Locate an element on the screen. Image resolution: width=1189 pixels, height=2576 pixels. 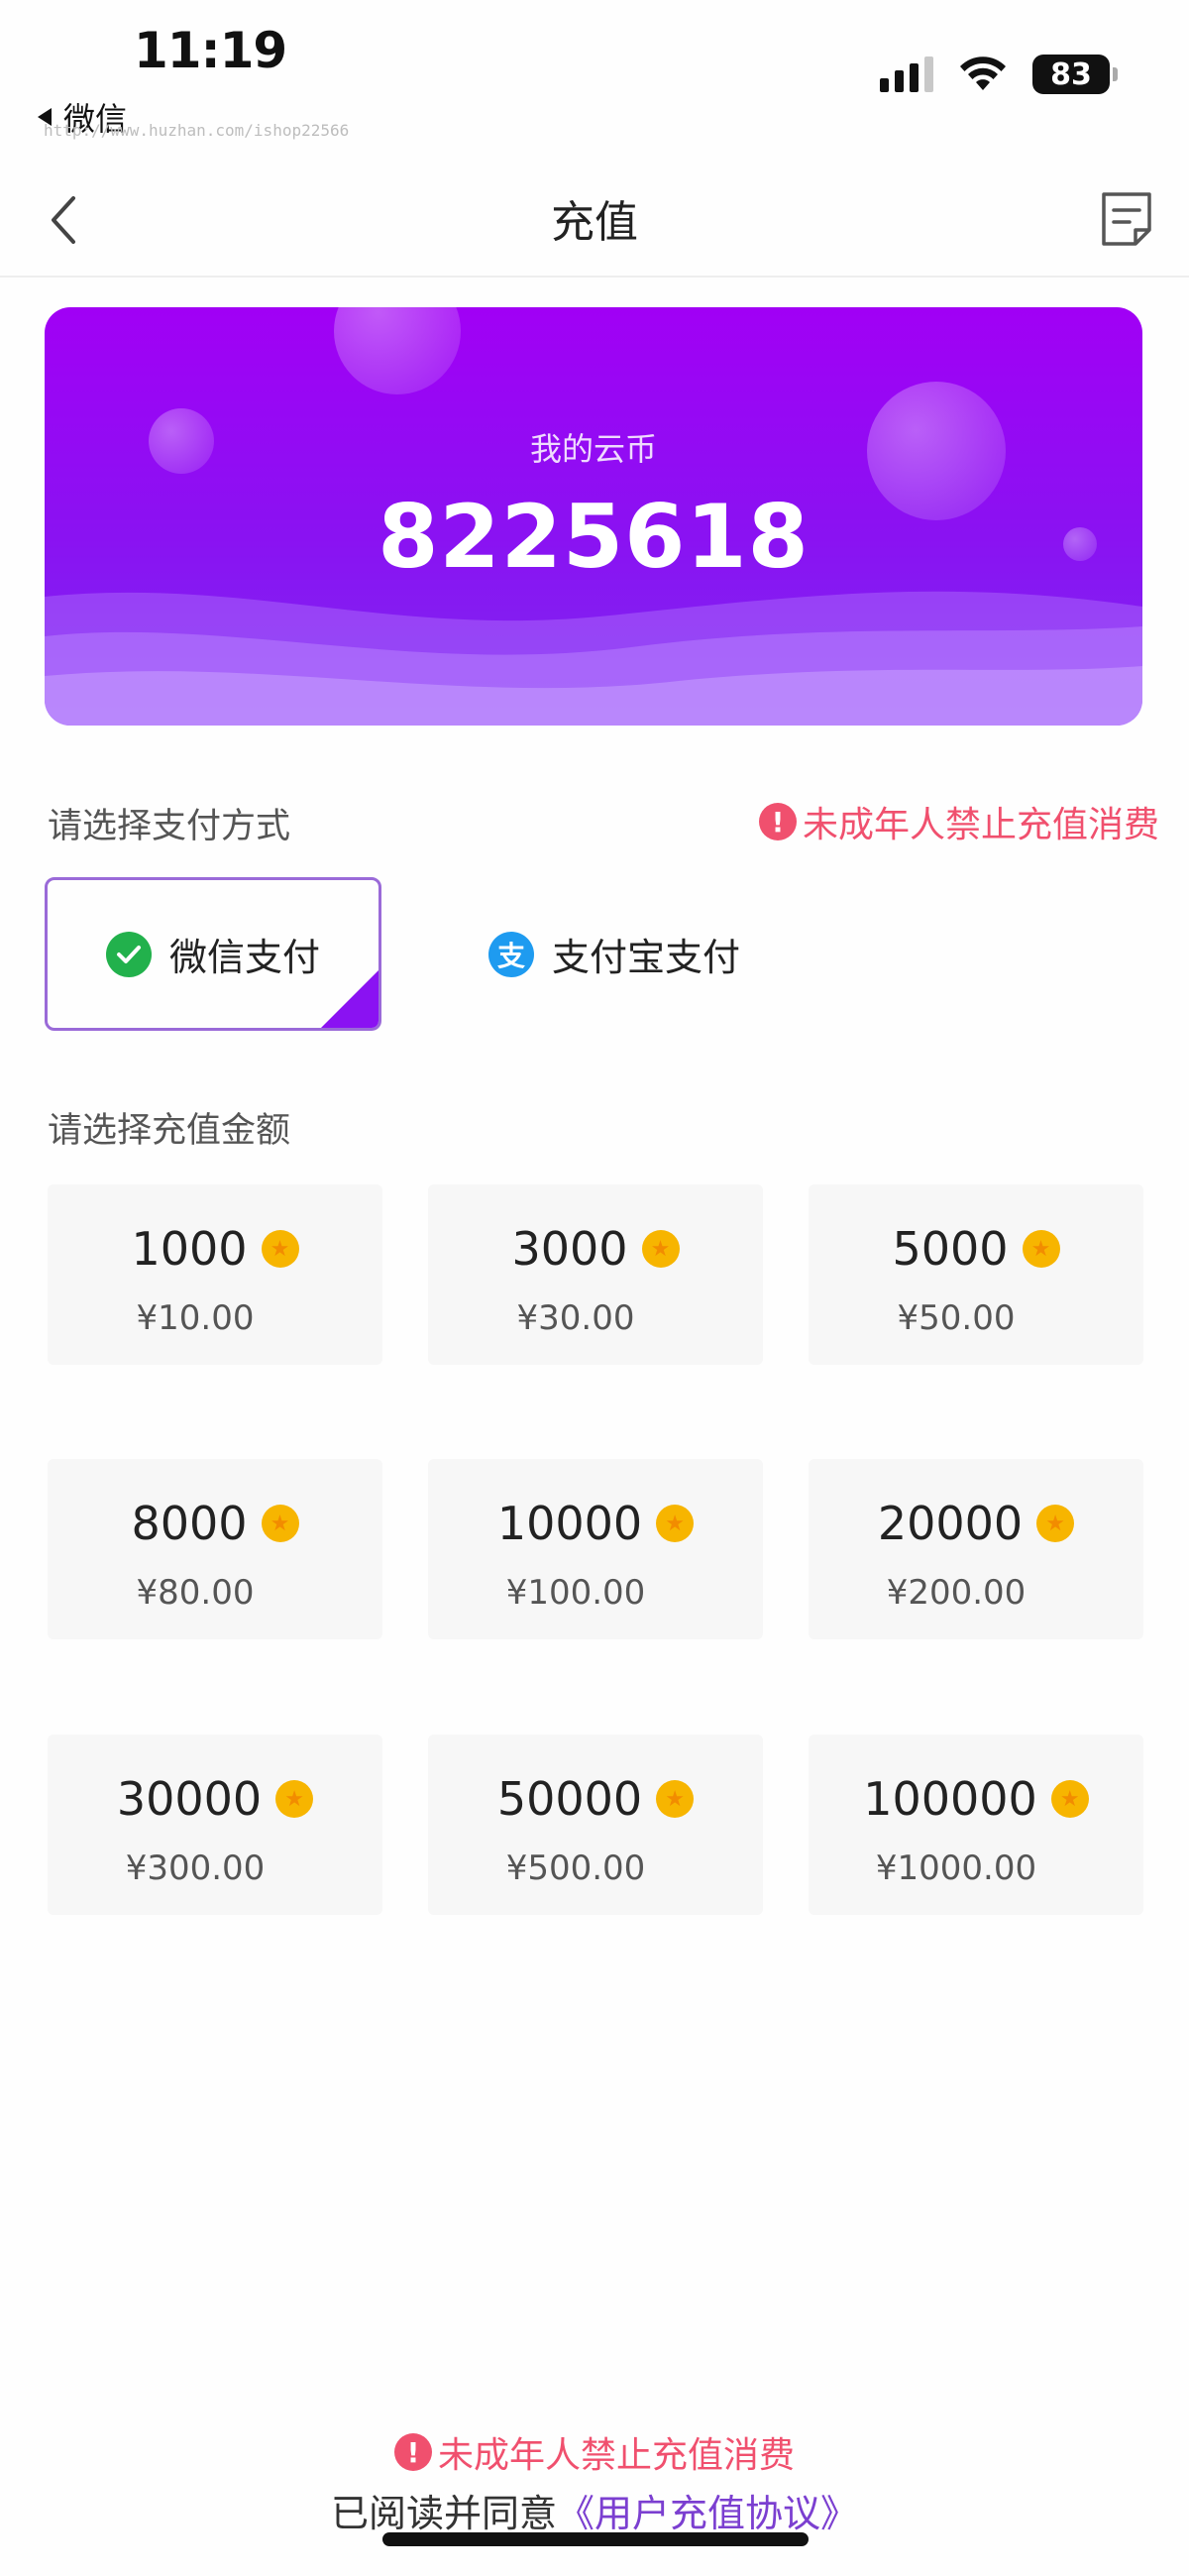
coin-amount: 100000 is located at coordinates (950, 1799).